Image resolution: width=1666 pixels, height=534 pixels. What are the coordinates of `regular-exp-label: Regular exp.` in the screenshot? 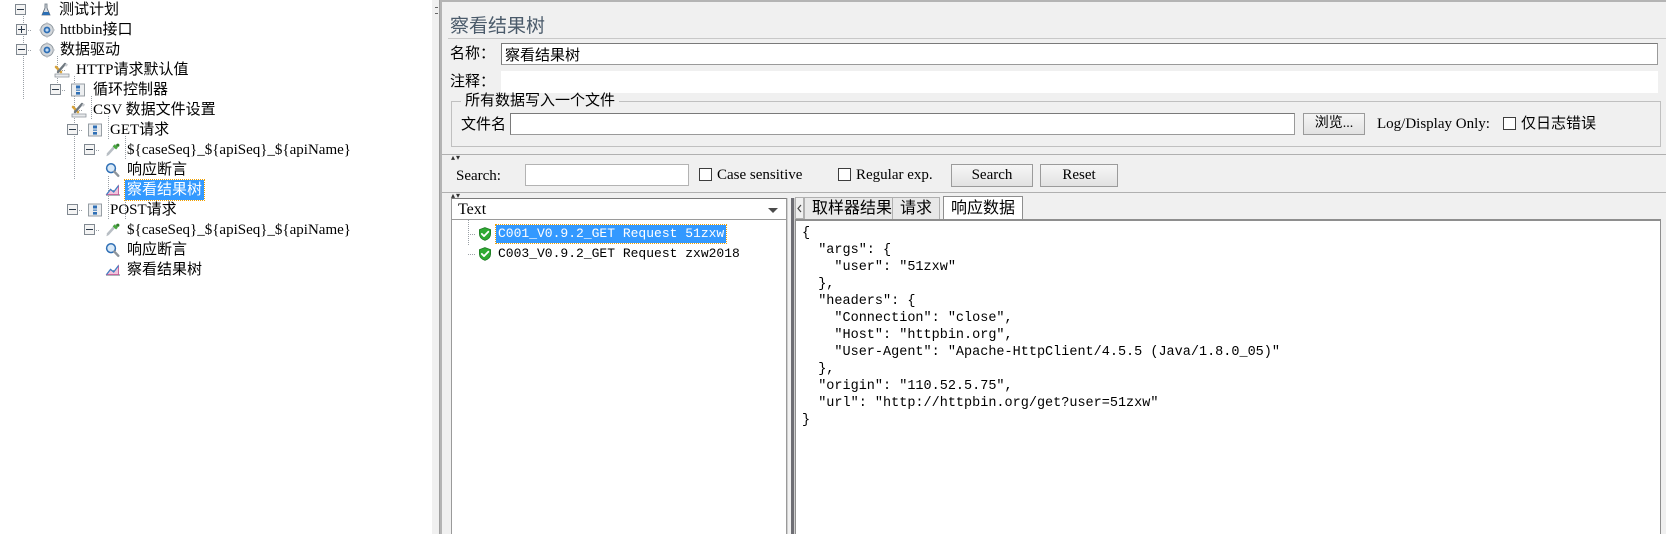 It's located at (894, 175).